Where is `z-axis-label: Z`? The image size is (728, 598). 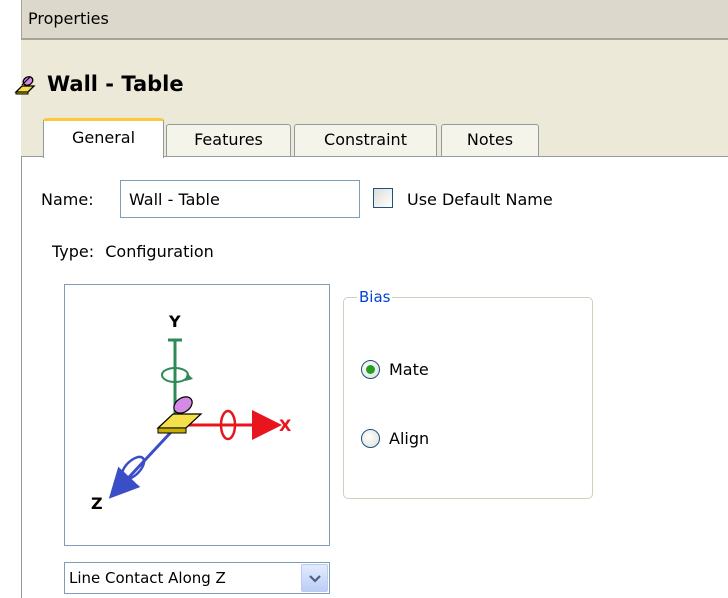 z-axis-label: Z is located at coordinates (97, 503).